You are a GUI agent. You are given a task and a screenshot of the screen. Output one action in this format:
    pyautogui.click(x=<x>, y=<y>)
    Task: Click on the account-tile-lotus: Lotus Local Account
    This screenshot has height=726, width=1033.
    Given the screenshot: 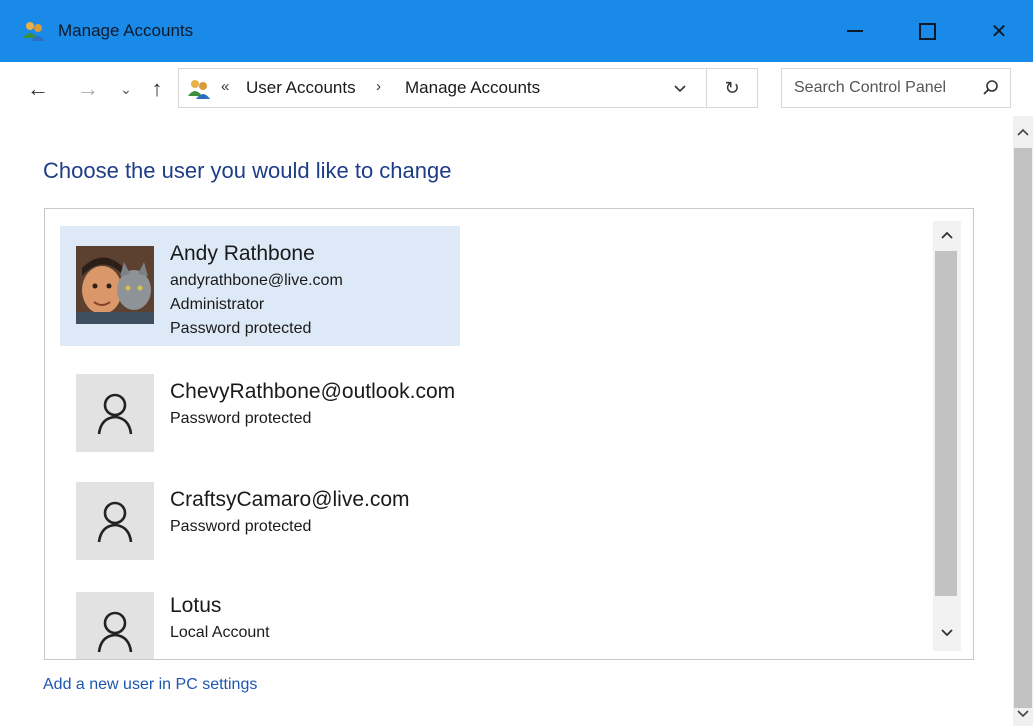 What is the action you would take?
    pyautogui.click(x=260, y=615)
    